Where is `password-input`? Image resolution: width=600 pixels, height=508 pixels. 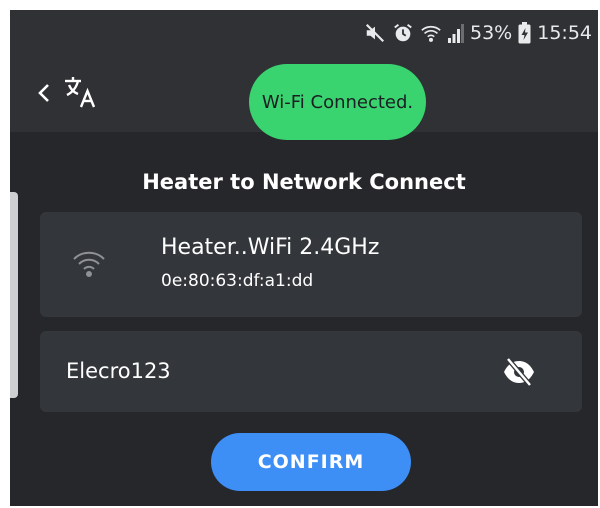
password-input is located at coordinates (276, 371).